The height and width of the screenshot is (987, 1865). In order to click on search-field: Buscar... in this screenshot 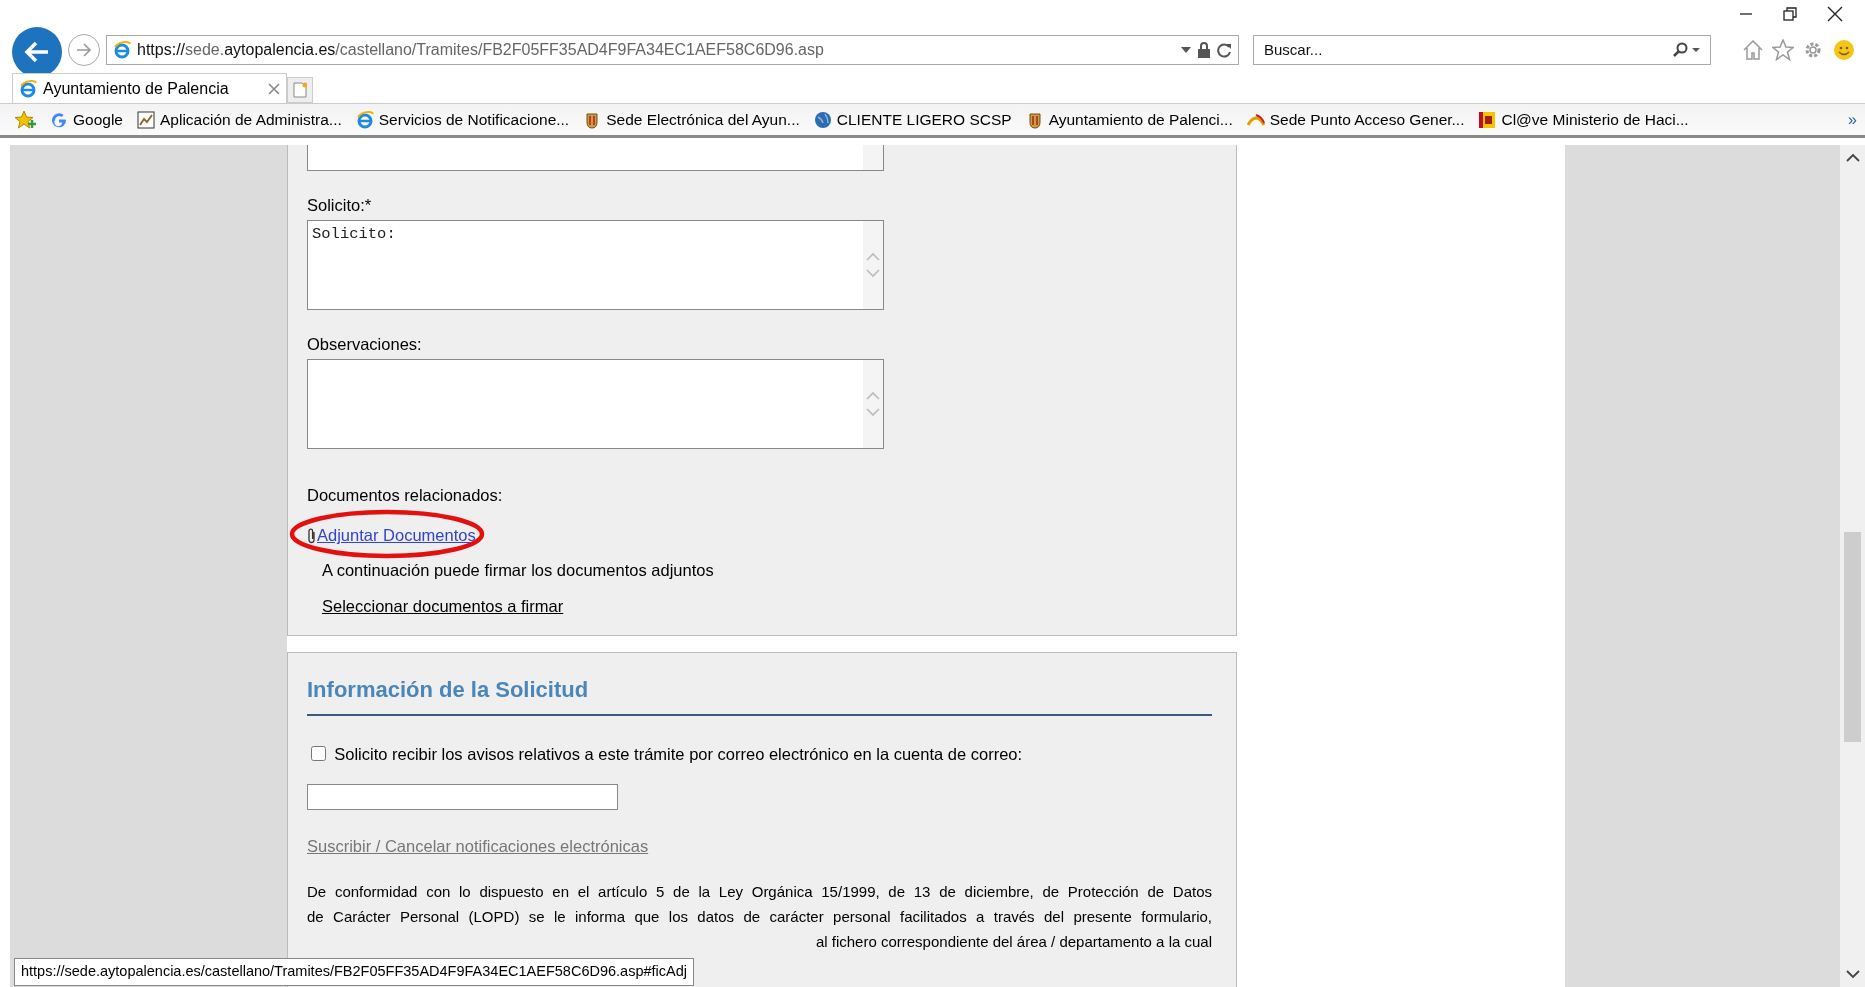, I will do `click(1482, 50)`.